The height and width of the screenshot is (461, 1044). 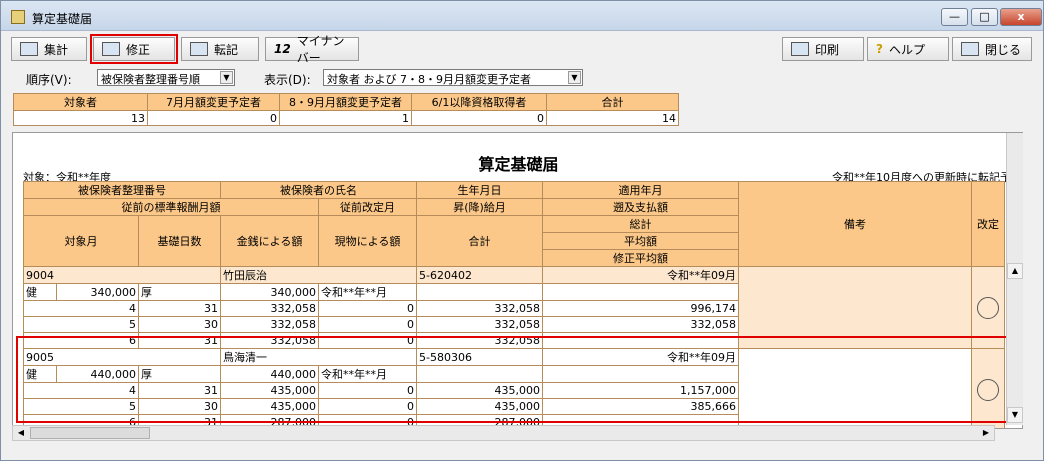 What do you see at coordinates (988, 307) in the screenshot?
I see `revision-circle-icon` at bounding box center [988, 307].